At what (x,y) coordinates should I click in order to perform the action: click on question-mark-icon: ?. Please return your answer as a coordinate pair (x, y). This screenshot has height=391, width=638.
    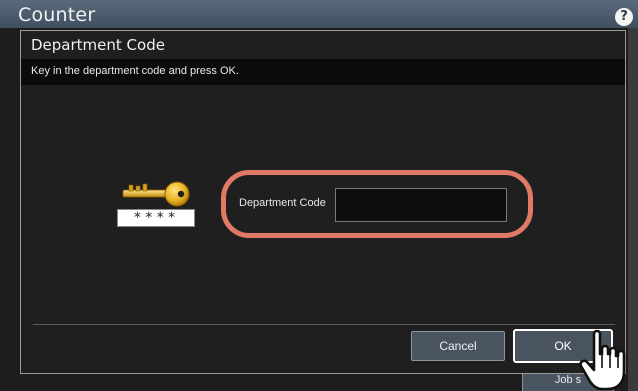
    Looking at the image, I should click on (624, 16).